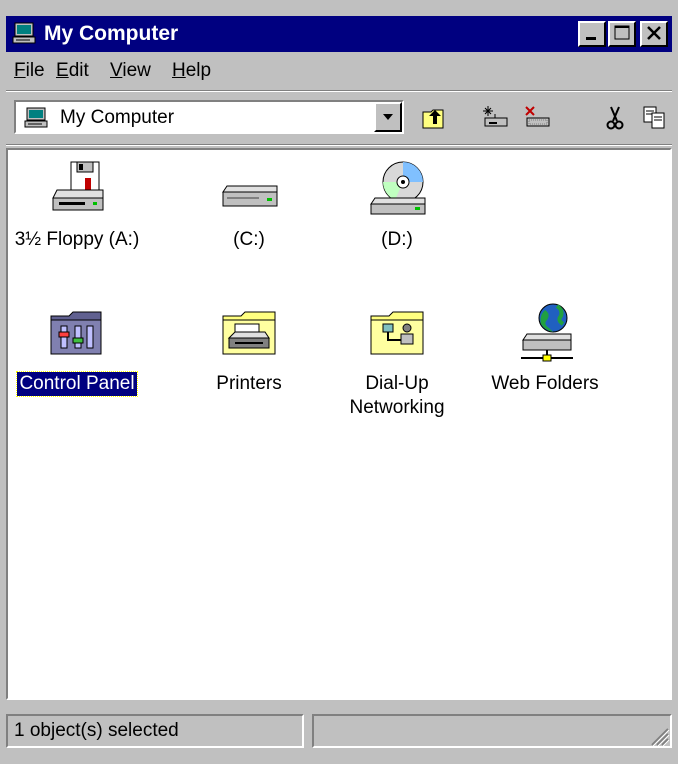  Describe the element at coordinates (622, 34) in the screenshot. I see `maximize-button` at that location.